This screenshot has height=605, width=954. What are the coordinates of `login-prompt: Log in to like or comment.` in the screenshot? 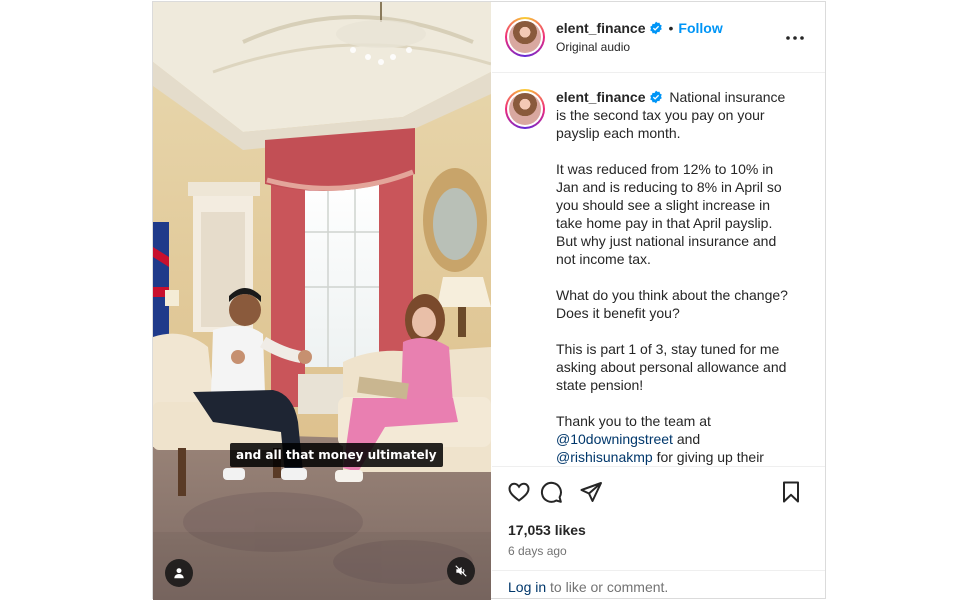 It's located at (658, 584).